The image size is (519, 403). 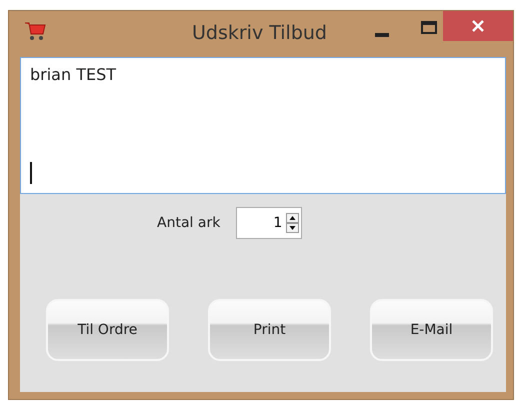 What do you see at coordinates (188, 223) in the screenshot?
I see `sheets-label: Antal ark` at bounding box center [188, 223].